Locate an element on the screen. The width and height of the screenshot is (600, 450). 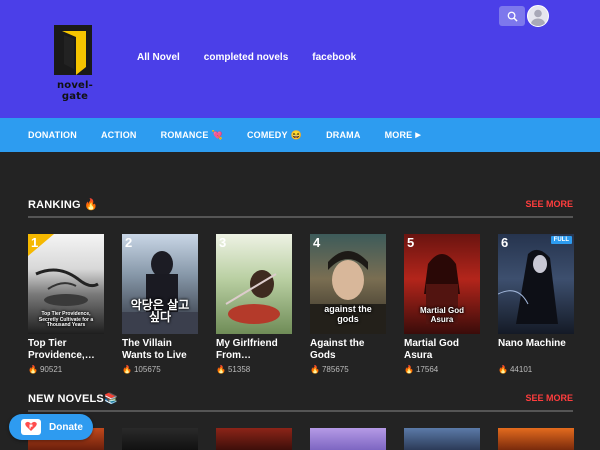
novel-title: Against the Gods is located at coordinates (348, 350).